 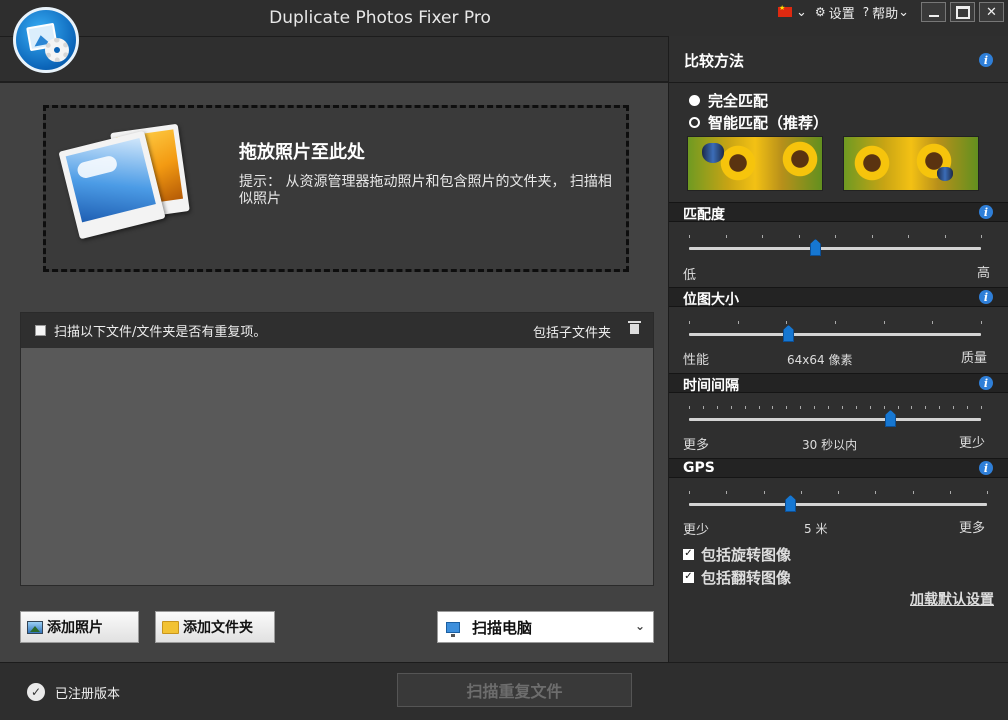 What do you see at coordinates (337, 330) in the screenshot?
I see `folder-list-header: 扫描以下文件/文件夹是否有重复项。 包括子文件夹` at bounding box center [337, 330].